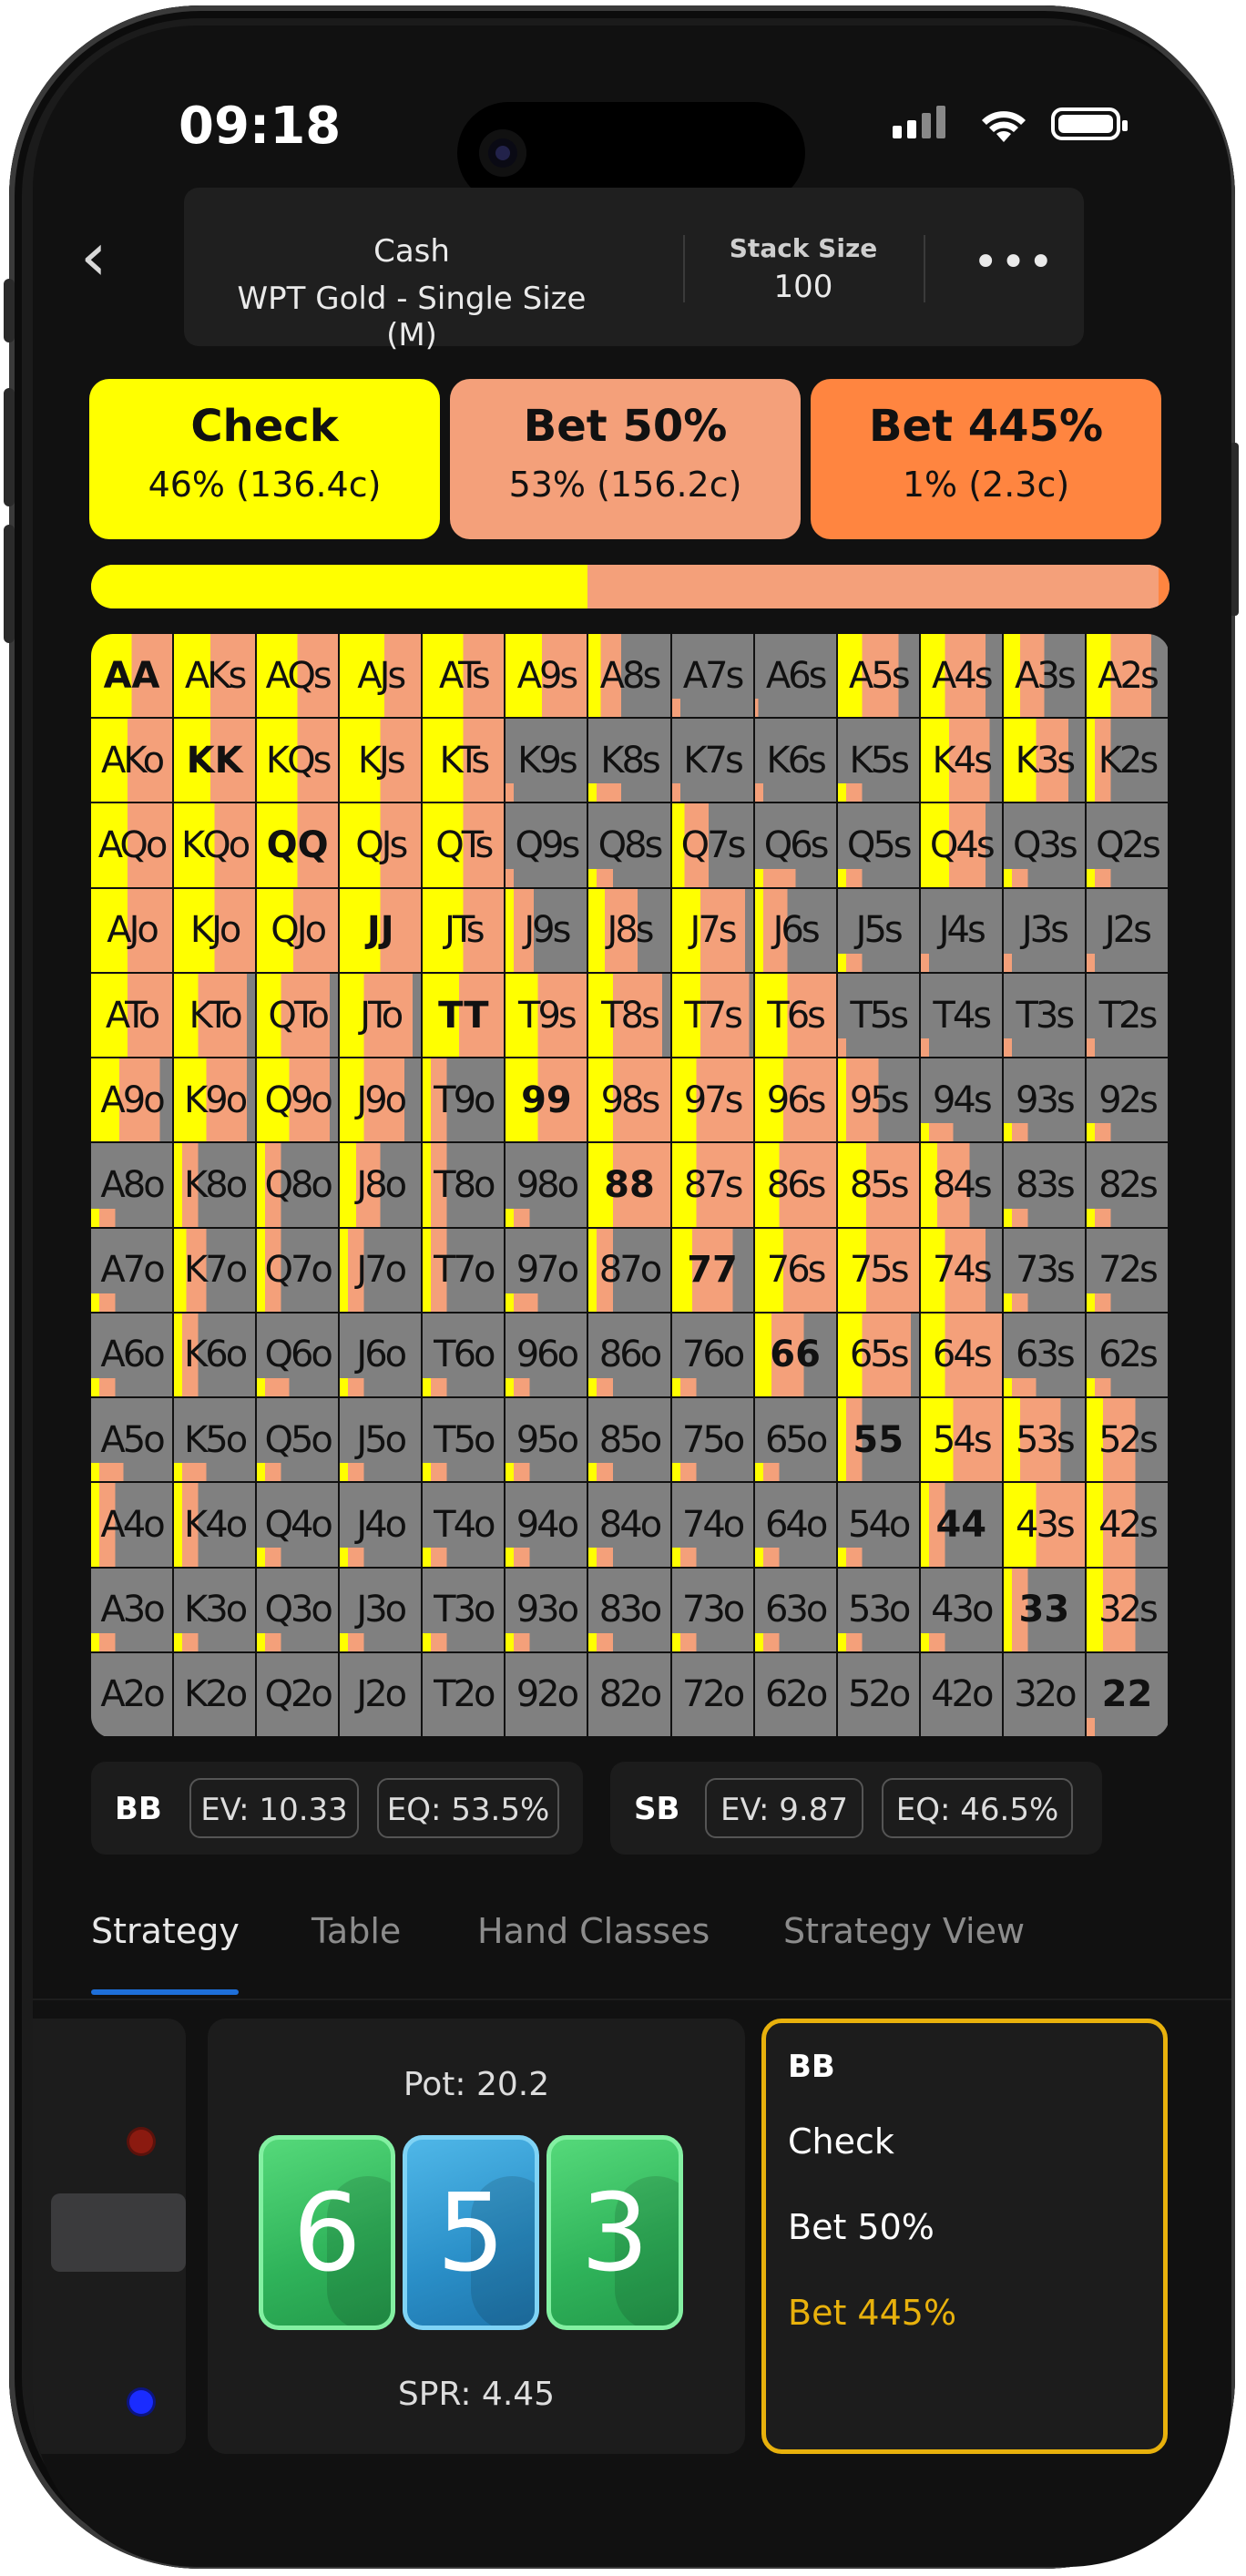 This screenshot has height=2576, width=1246. What do you see at coordinates (795, 1694) in the screenshot?
I see `hand-cell: 62o` at bounding box center [795, 1694].